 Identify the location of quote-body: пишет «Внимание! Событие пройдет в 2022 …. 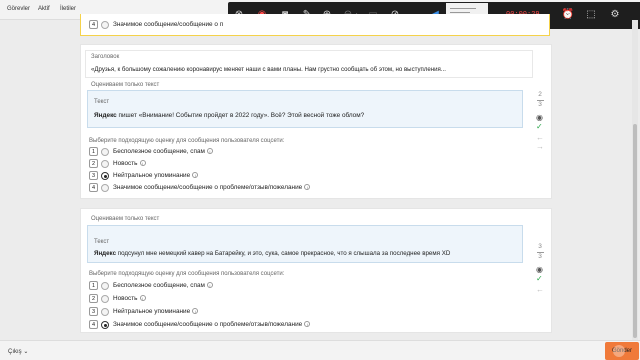
(240, 115).